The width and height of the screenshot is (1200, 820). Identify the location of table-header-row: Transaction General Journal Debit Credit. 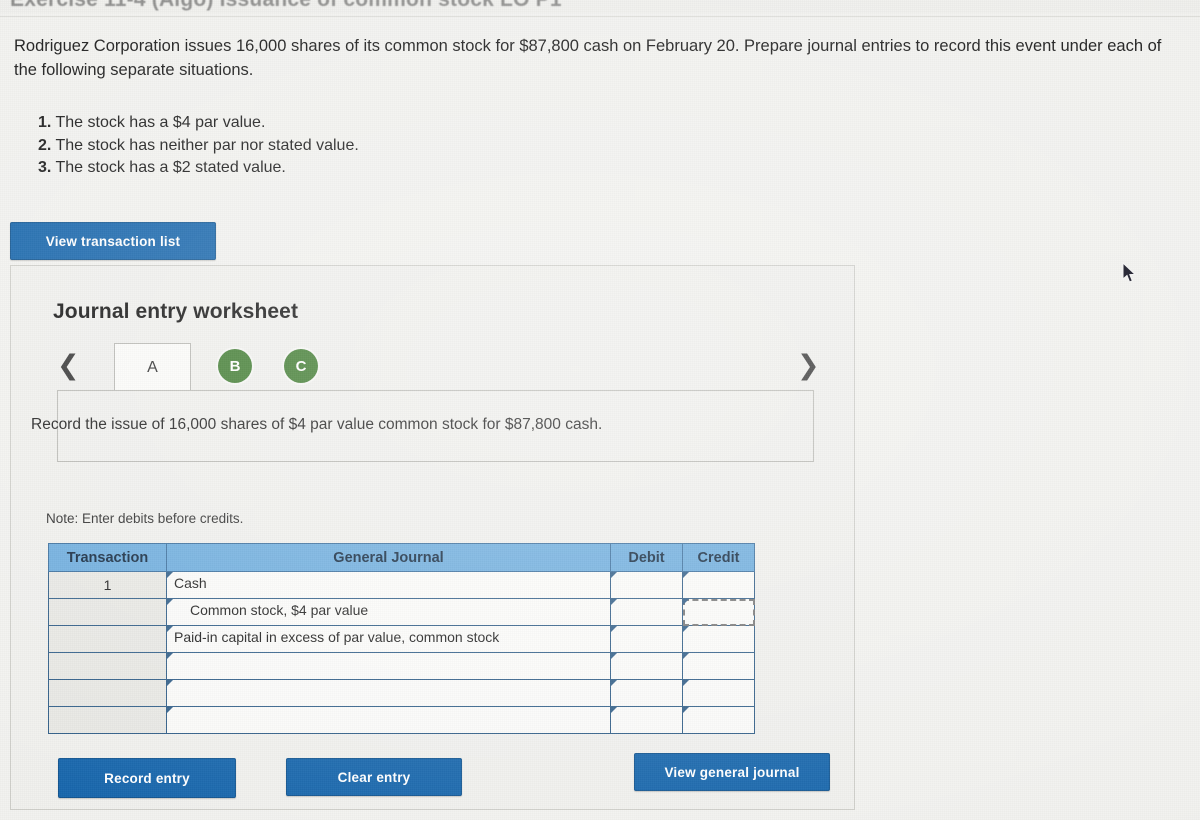
(401, 557).